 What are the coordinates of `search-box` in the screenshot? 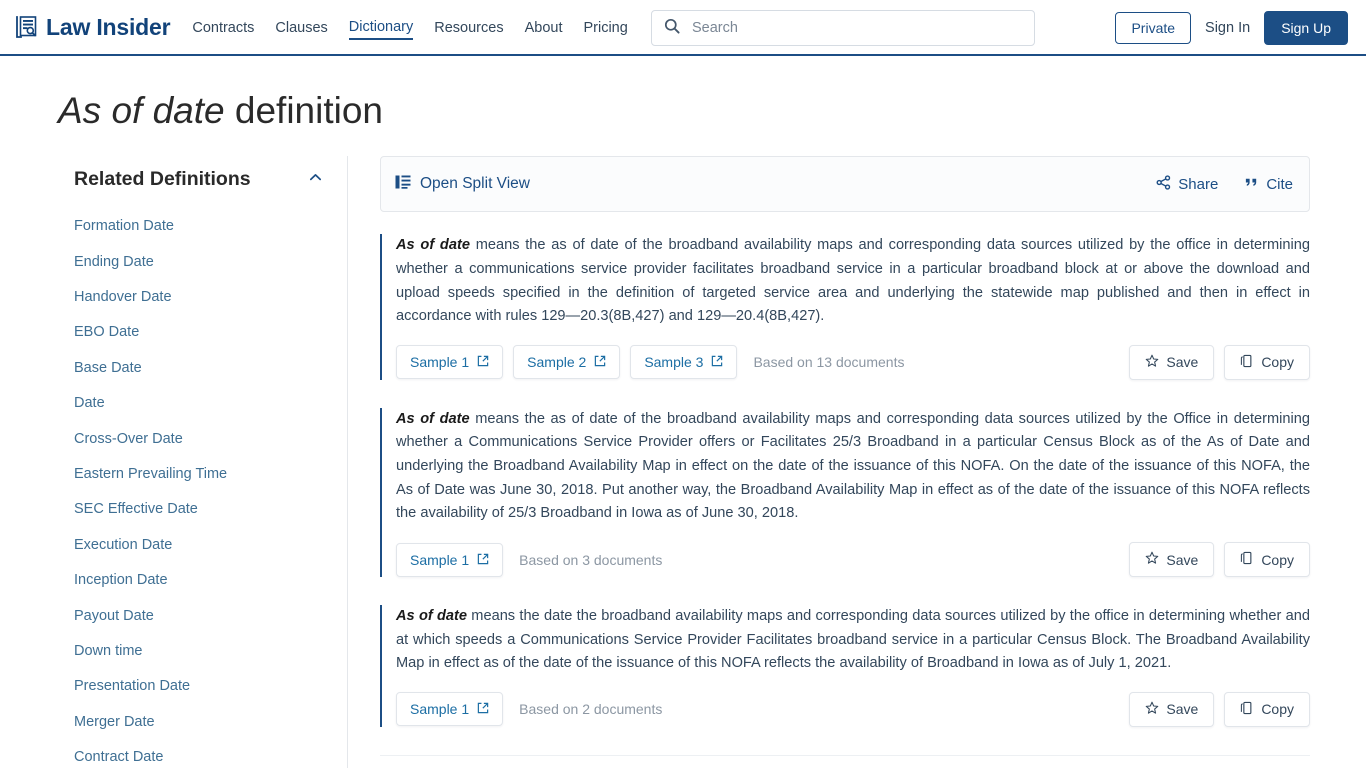 It's located at (843, 28).